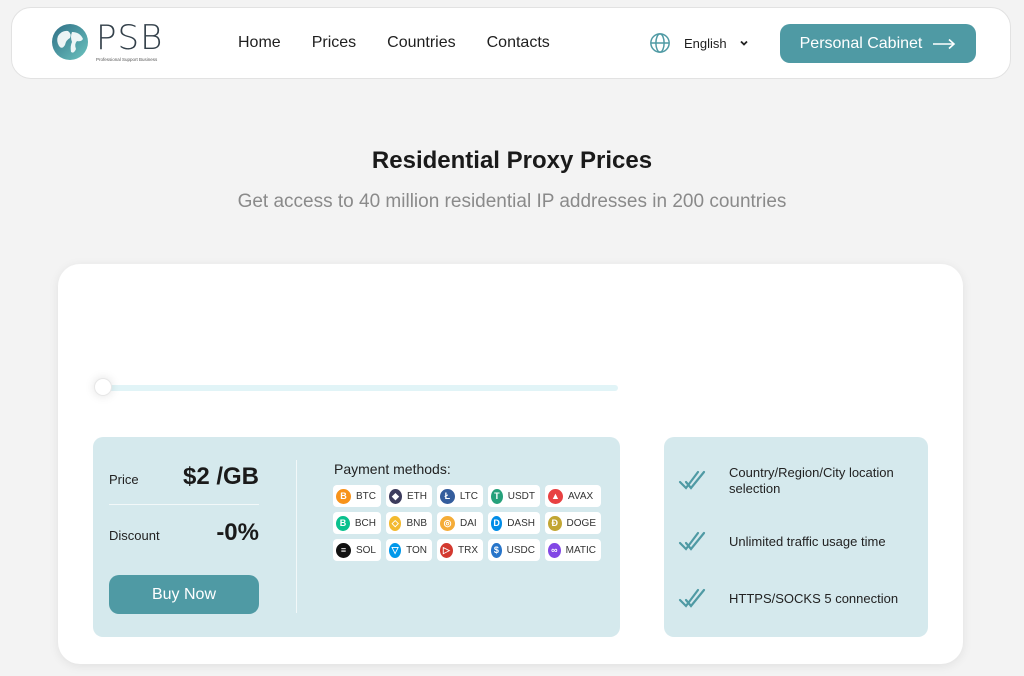 The width and height of the screenshot is (1024, 676). I want to click on feature-text: Country/Region/City location selection, so click(811, 480).